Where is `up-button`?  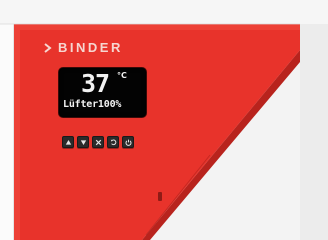
up-button is located at coordinates (68, 142).